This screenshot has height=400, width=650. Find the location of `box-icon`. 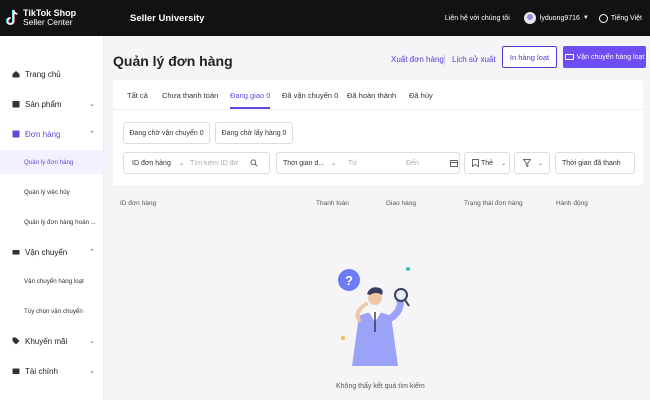

box-icon is located at coordinates (16, 104).